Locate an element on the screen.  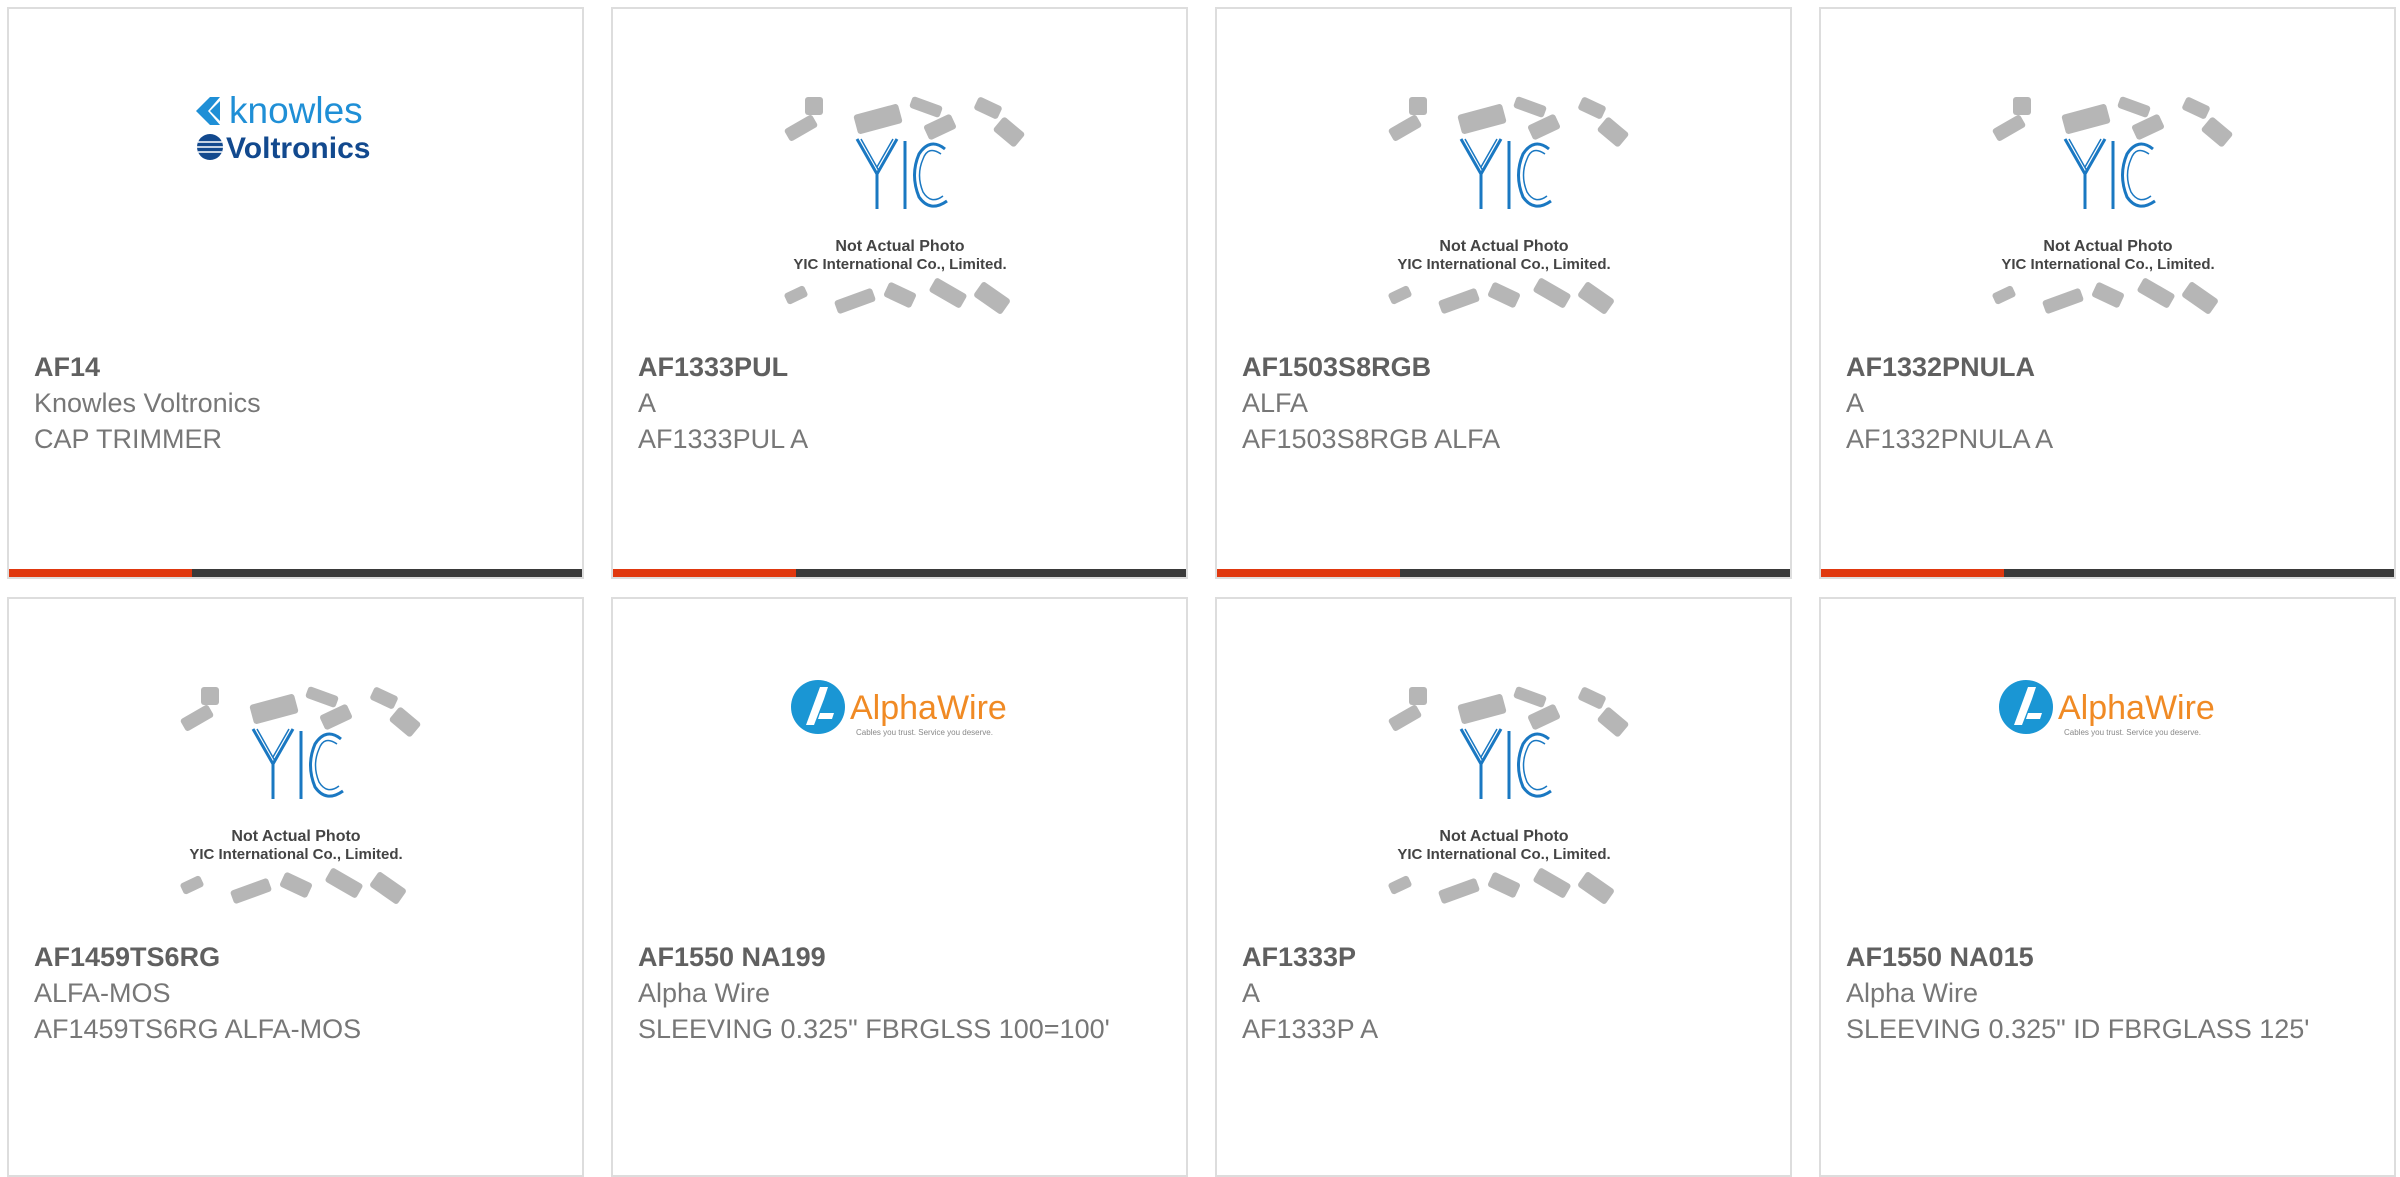
part-number: AF1503S8RGB is located at coordinates (1506, 367).